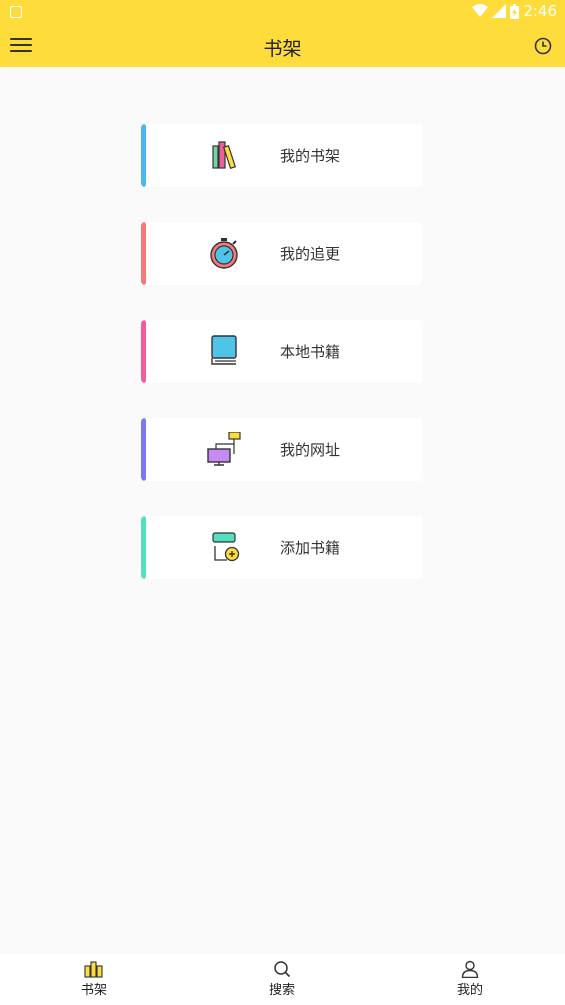 Image resolution: width=565 pixels, height=1005 pixels. I want to click on card-add-book: 添加书籍, so click(281, 547).